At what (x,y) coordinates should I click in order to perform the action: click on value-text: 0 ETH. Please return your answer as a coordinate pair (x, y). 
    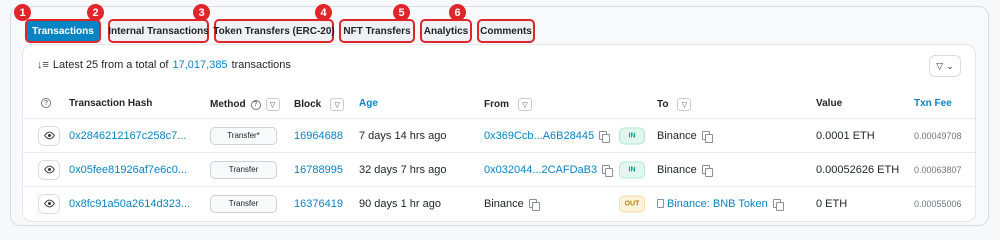
    Looking at the image, I should click on (832, 203).